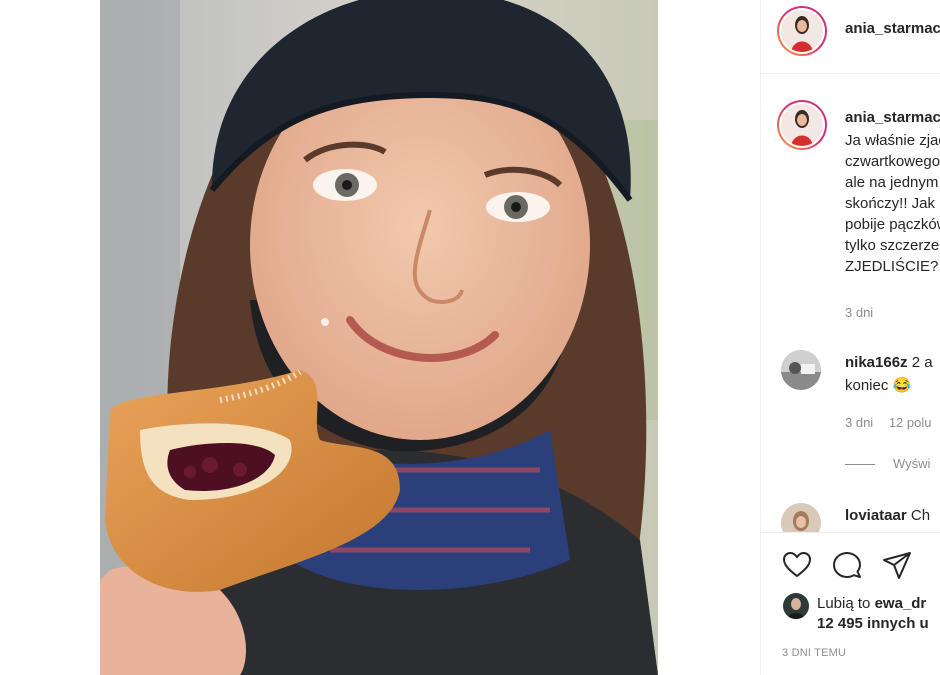 The height and width of the screenshot is (675, 940). I want to click on comment: loviataar Ch, so click(887, 515).